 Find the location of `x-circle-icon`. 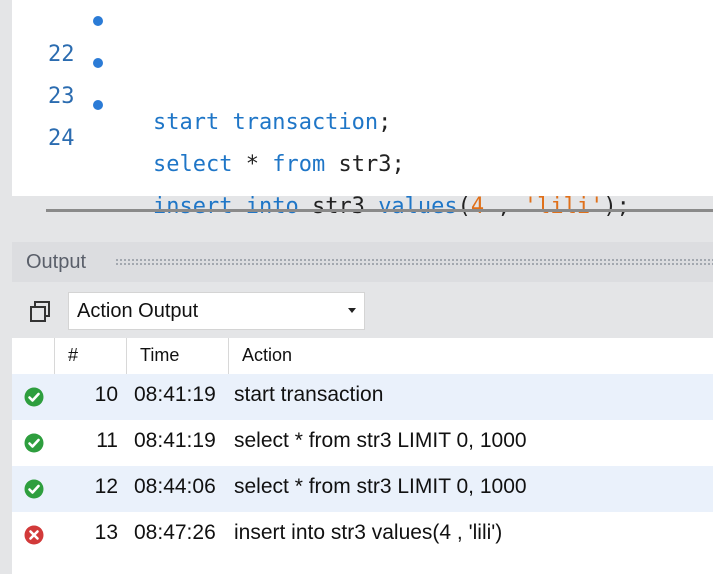

x-circle-icon is located at coordinates (34, 535).